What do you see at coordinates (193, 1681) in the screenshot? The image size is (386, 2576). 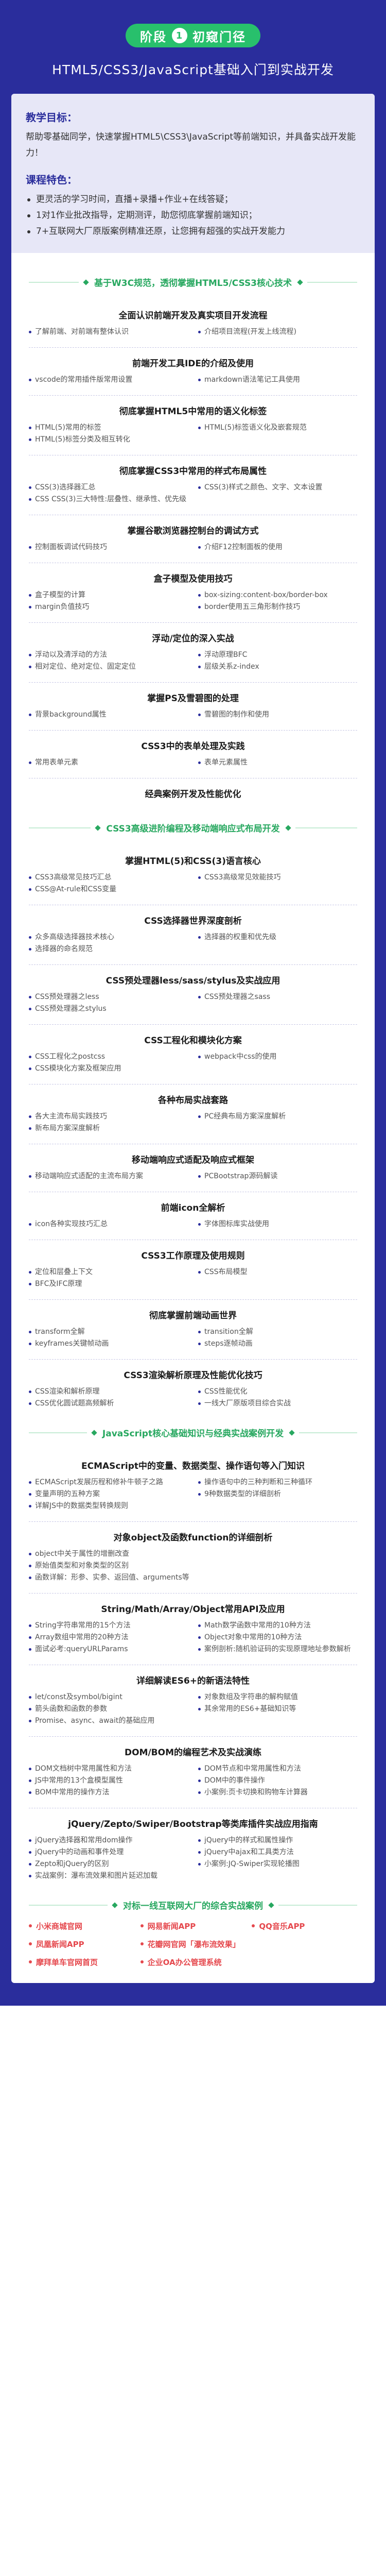 I see `section-title: 详细解读ES6+的新语法特性` at bounding box center [193, 1681].